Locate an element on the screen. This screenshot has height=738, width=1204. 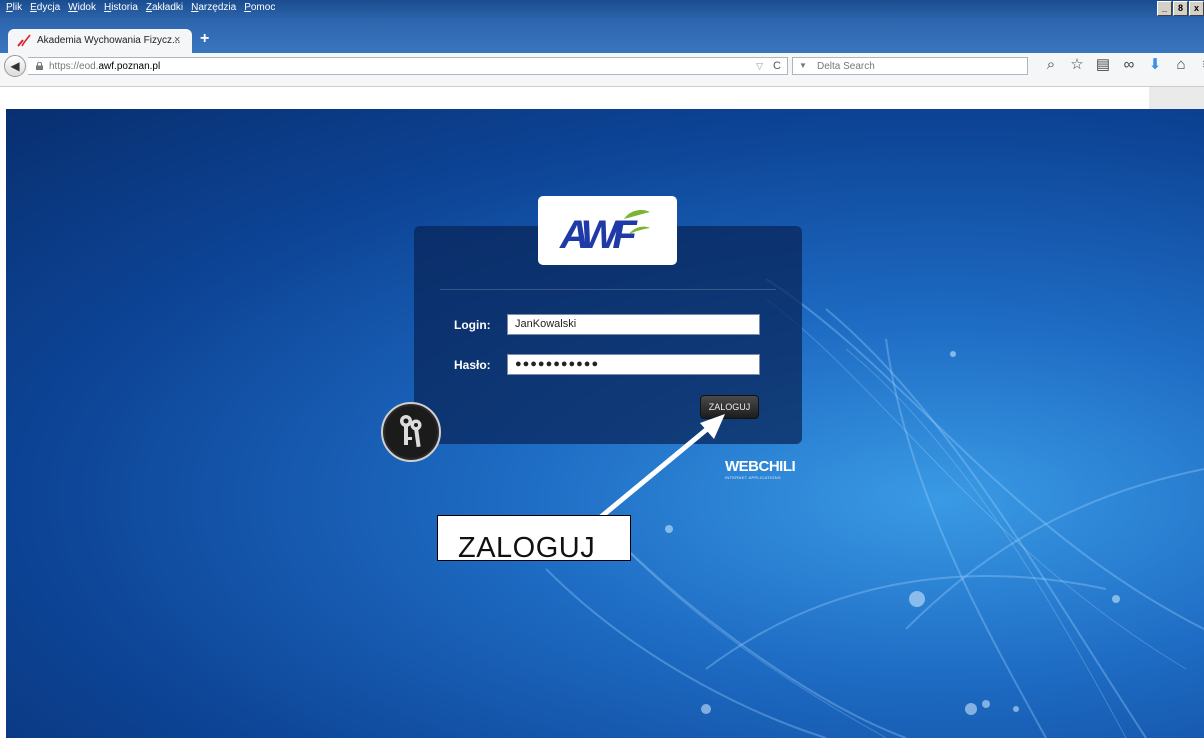
lock-icon is located at coordinates (39, 66).